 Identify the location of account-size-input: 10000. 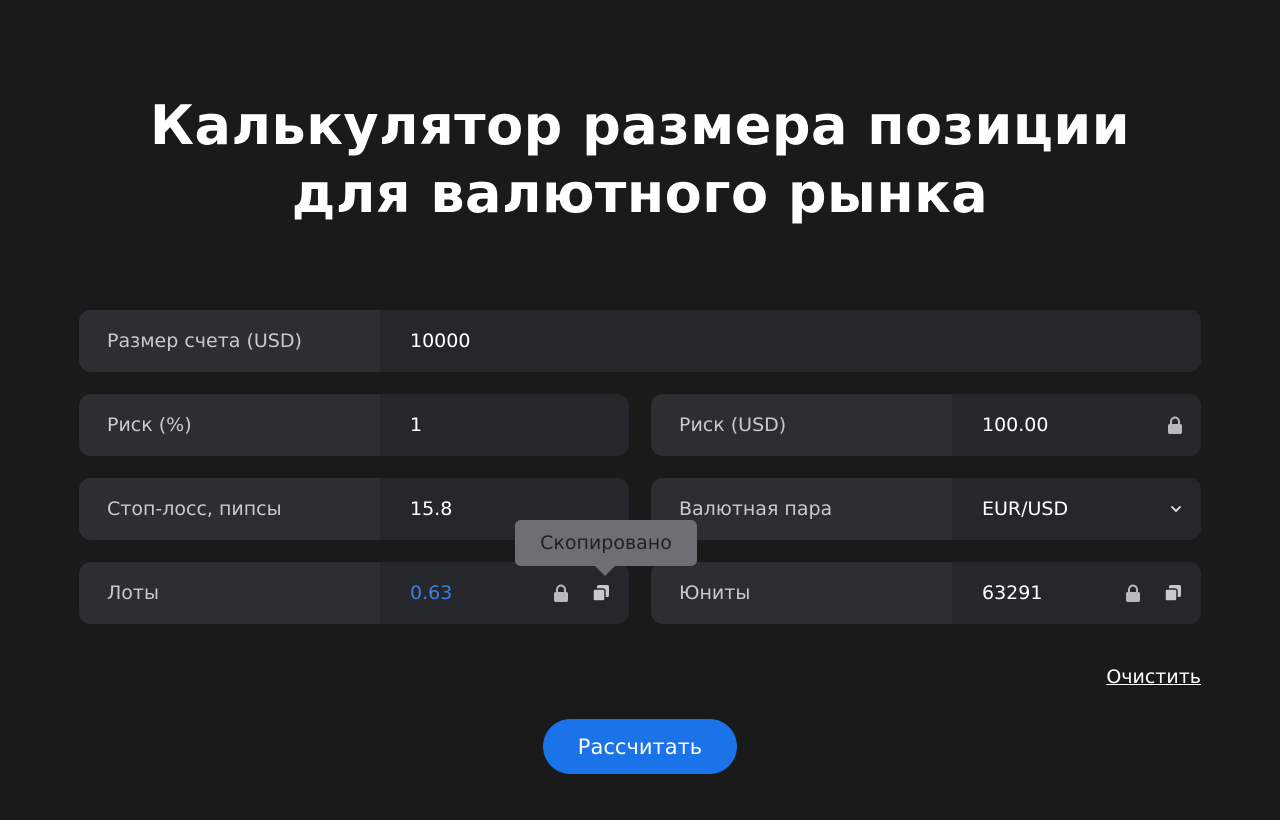
(790, 341).